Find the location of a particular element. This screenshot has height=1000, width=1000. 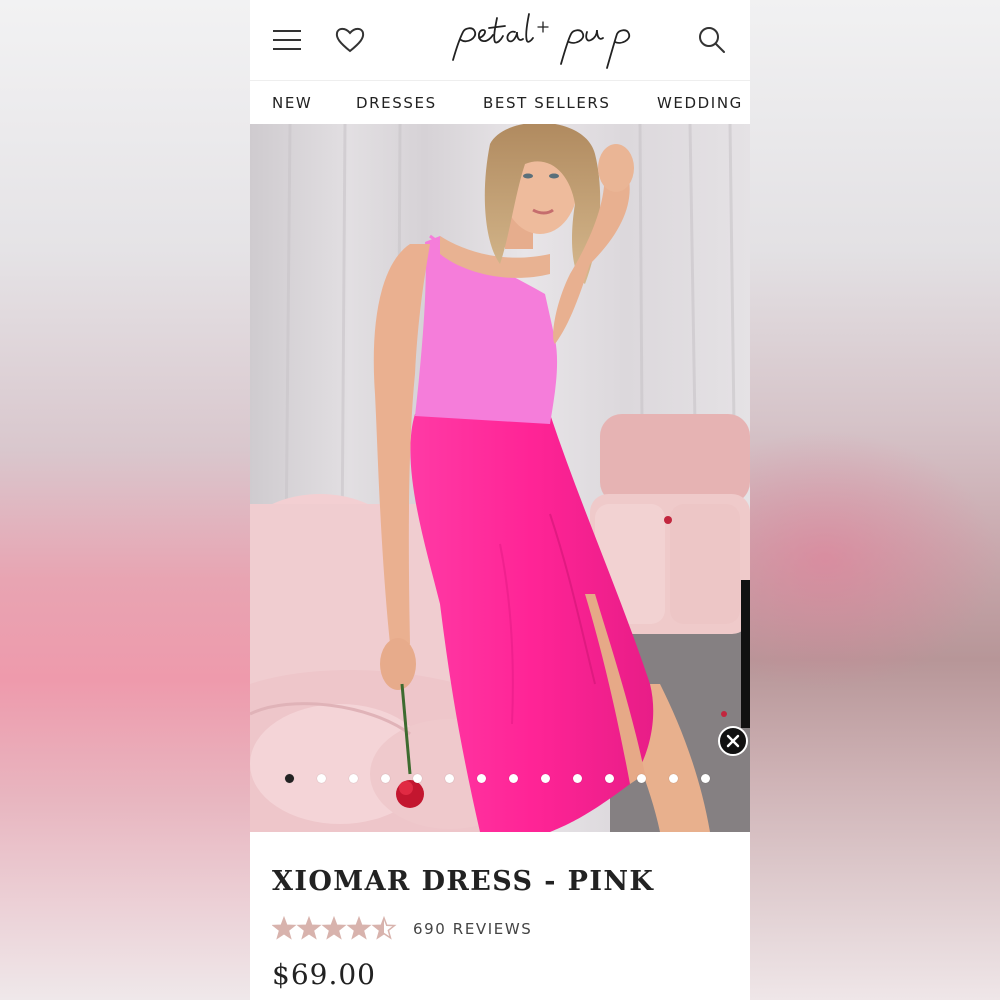

gallery-pagination is located at coordinates (500, 780).